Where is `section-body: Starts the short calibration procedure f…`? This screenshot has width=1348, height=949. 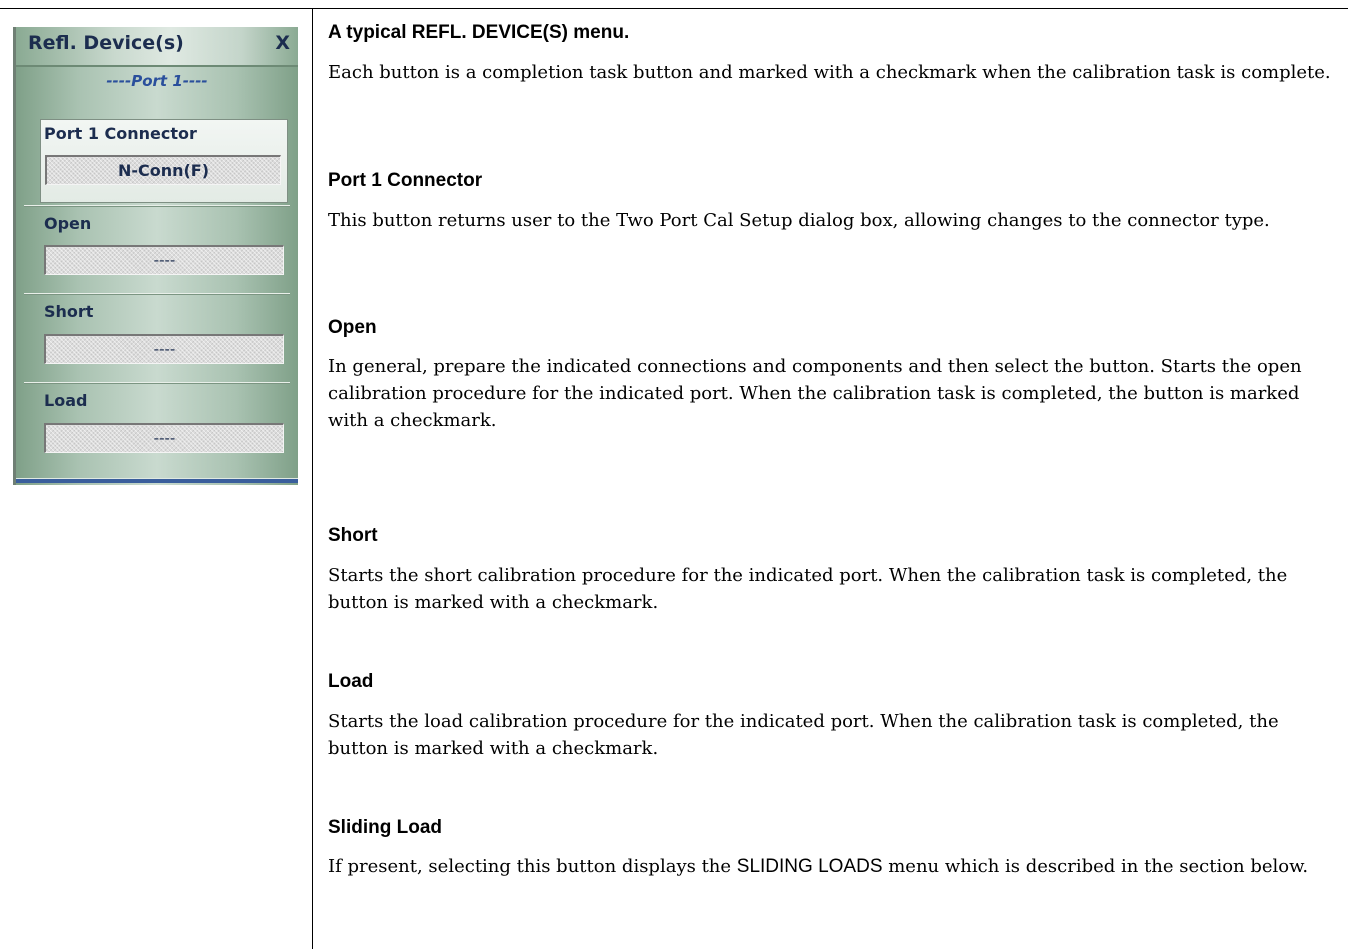
section-body: Starts the short calibration procedure f… is located at coordinates (808, 589).